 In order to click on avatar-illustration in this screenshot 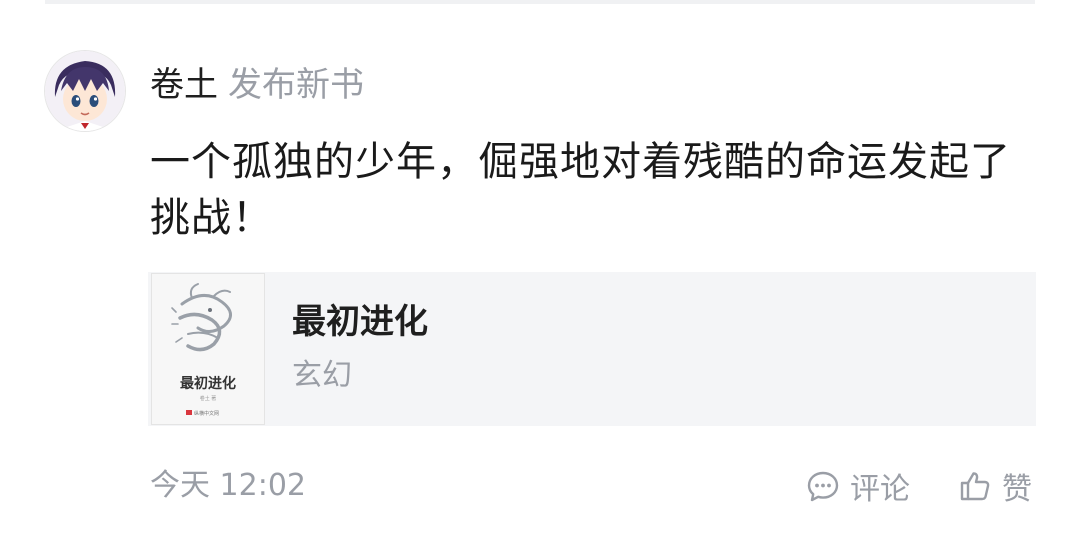, I will do `click(85, 91)`.